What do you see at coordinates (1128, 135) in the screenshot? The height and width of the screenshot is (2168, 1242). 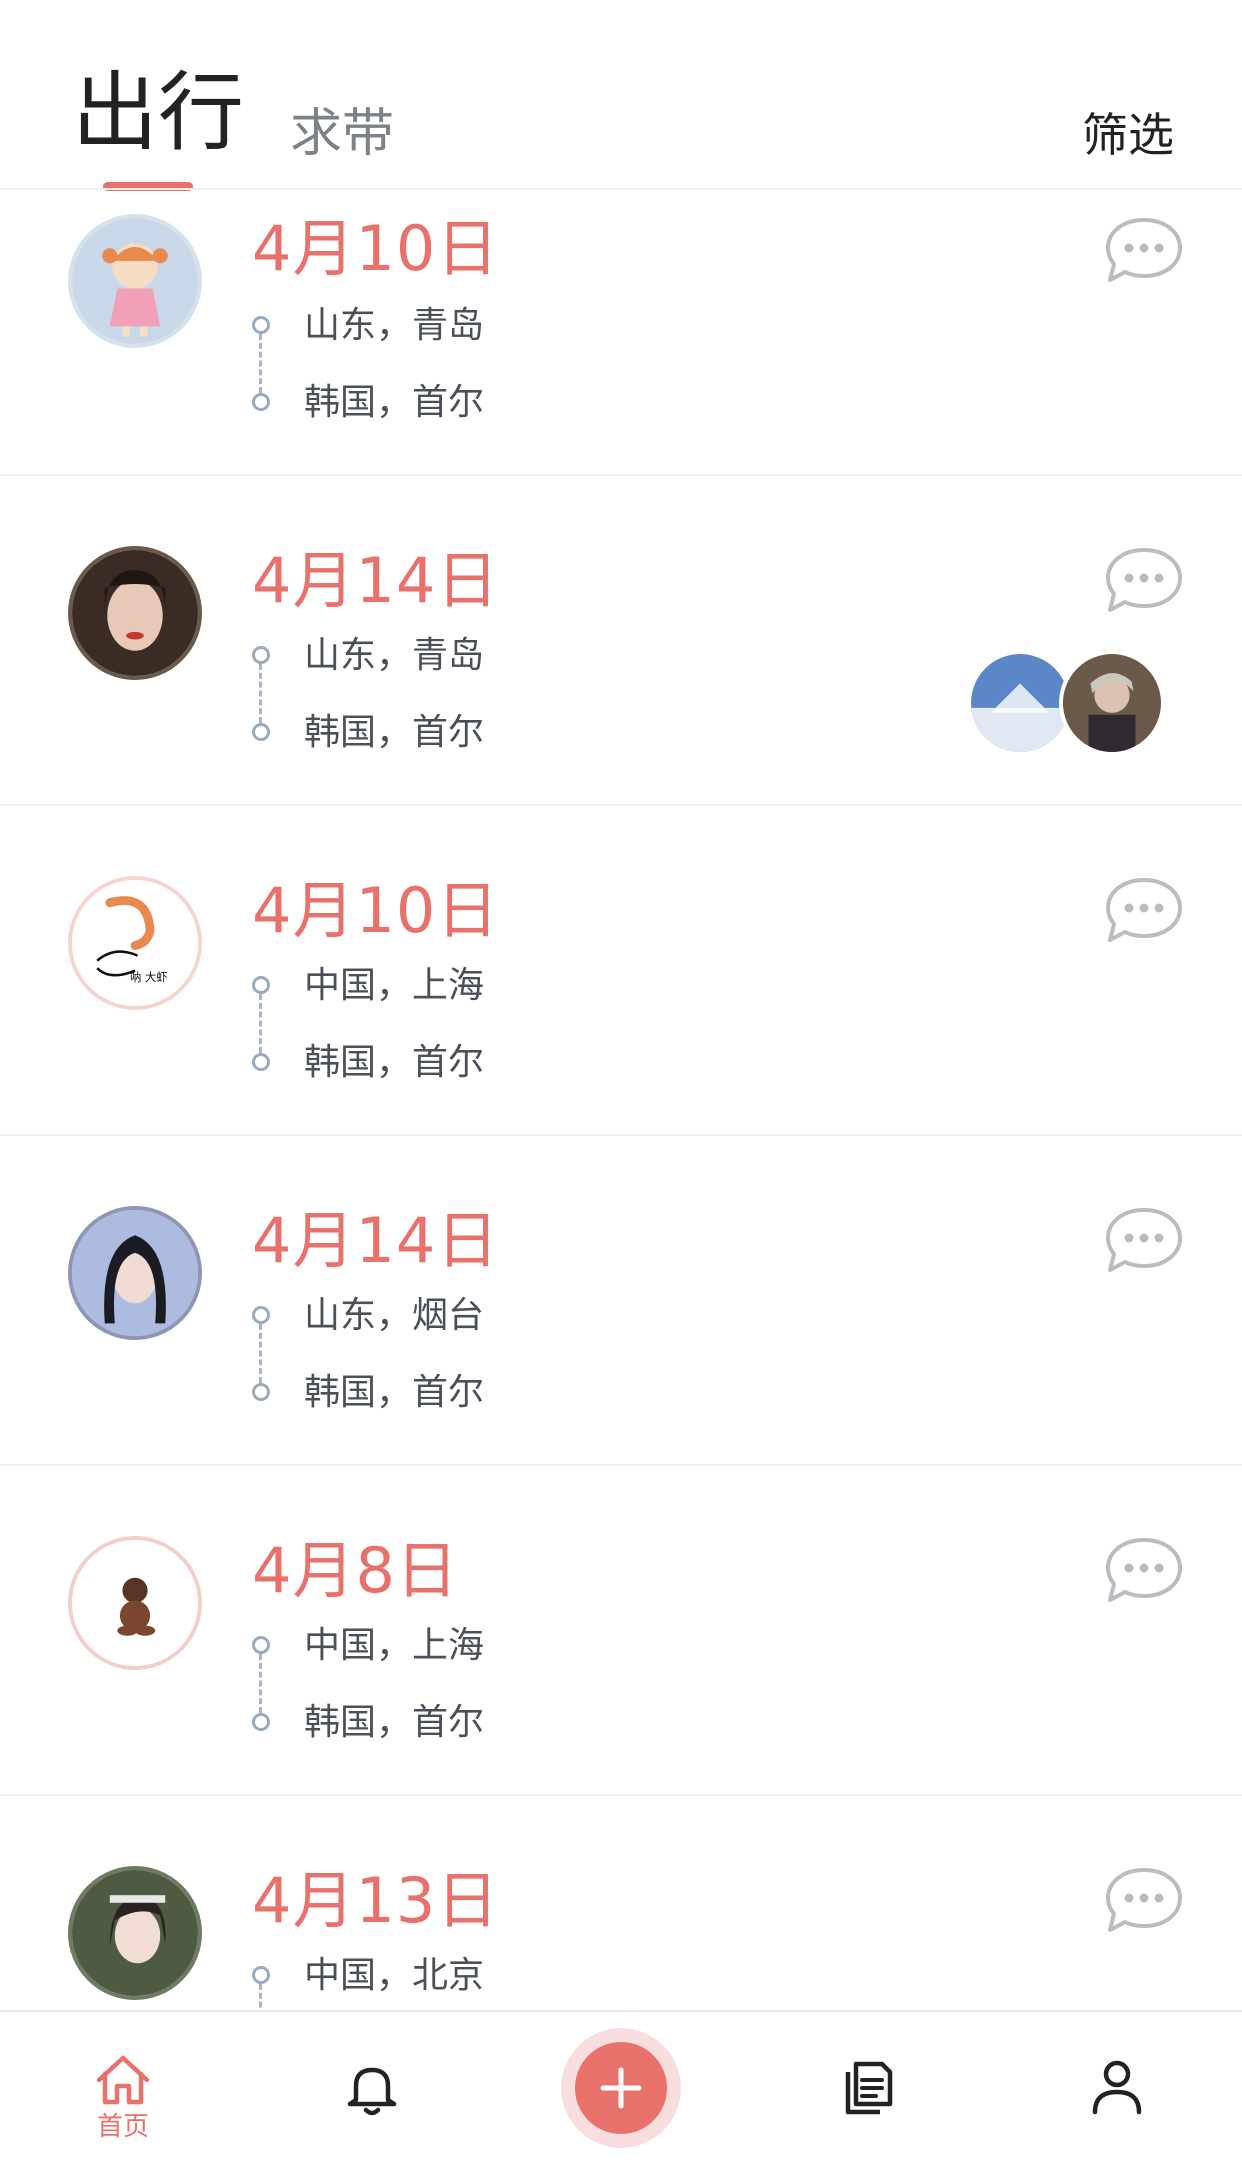 I see `filter-button: 筛选` at bounding box center [1128, 135].